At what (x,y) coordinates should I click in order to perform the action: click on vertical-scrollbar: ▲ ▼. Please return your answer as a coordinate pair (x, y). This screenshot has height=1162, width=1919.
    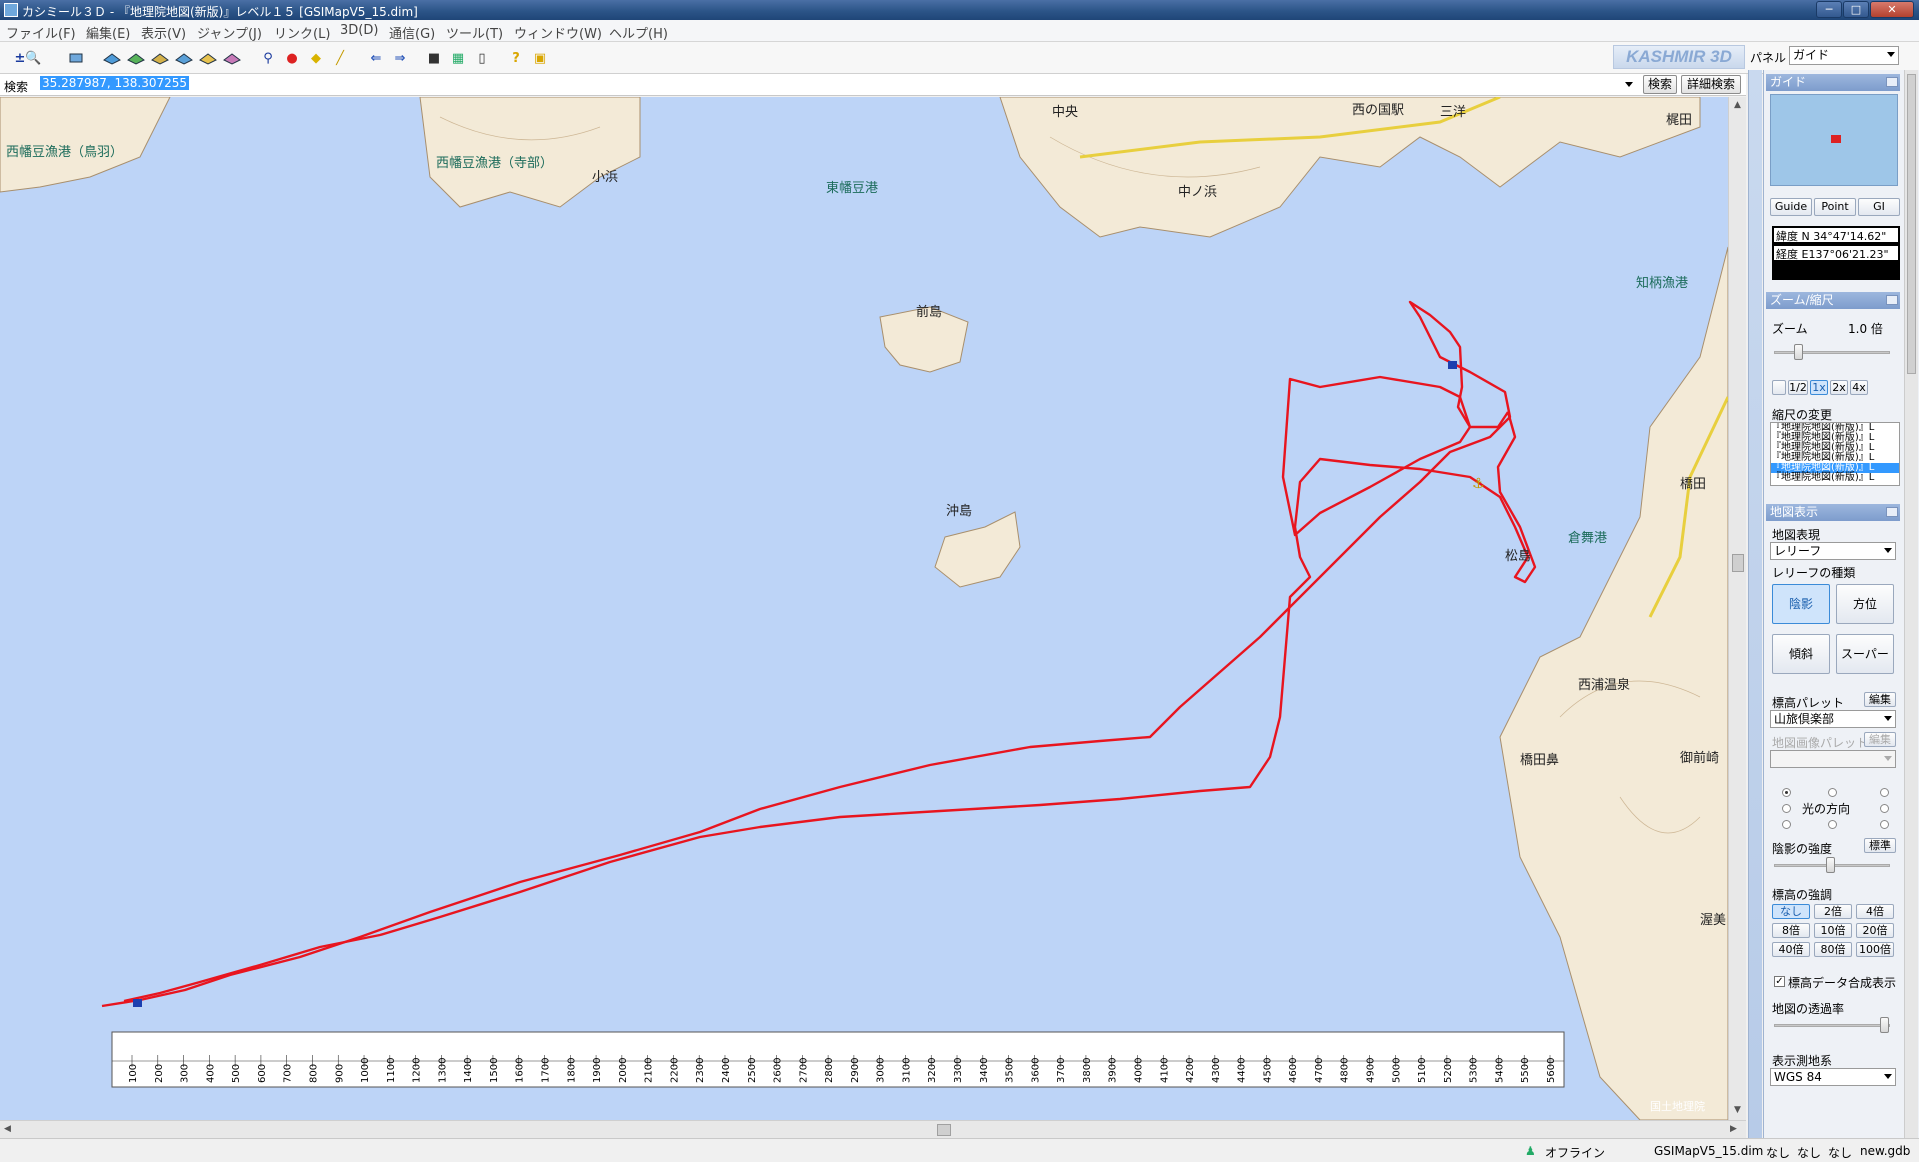
    Looking at the image, I should click on (1737, 608).